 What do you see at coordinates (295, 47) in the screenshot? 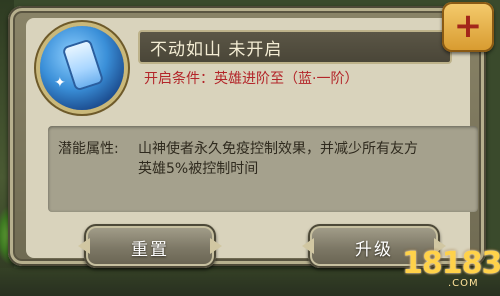
I see `skill-title-bar: 不动如山 未开启` at bounding box center [295, 47].